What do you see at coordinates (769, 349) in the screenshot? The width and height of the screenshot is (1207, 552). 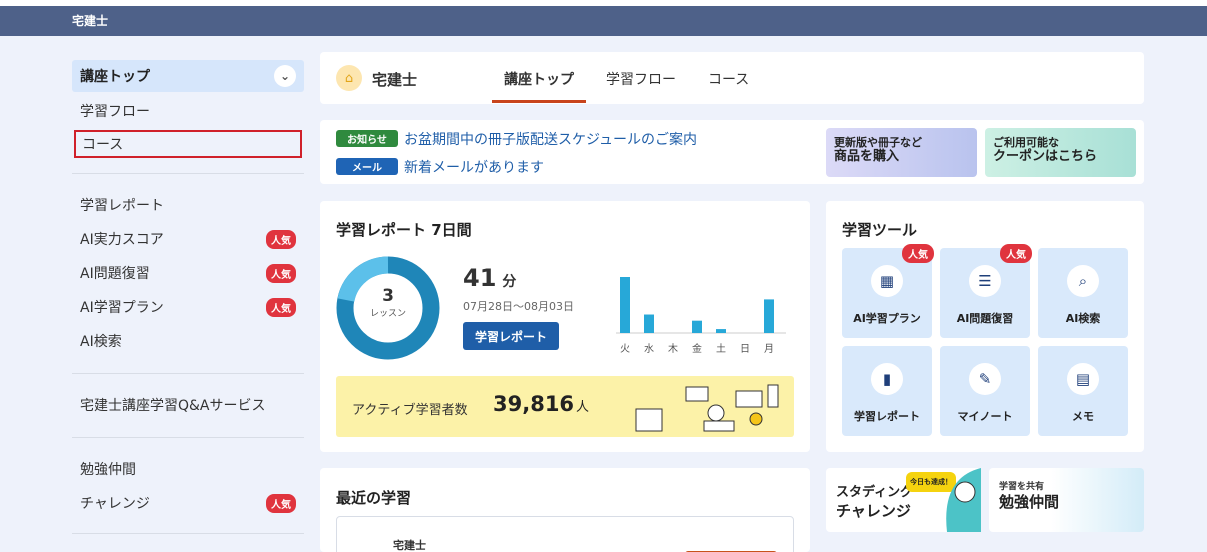 I see `chart-day-label: 月` at bounding box center [769, 349].